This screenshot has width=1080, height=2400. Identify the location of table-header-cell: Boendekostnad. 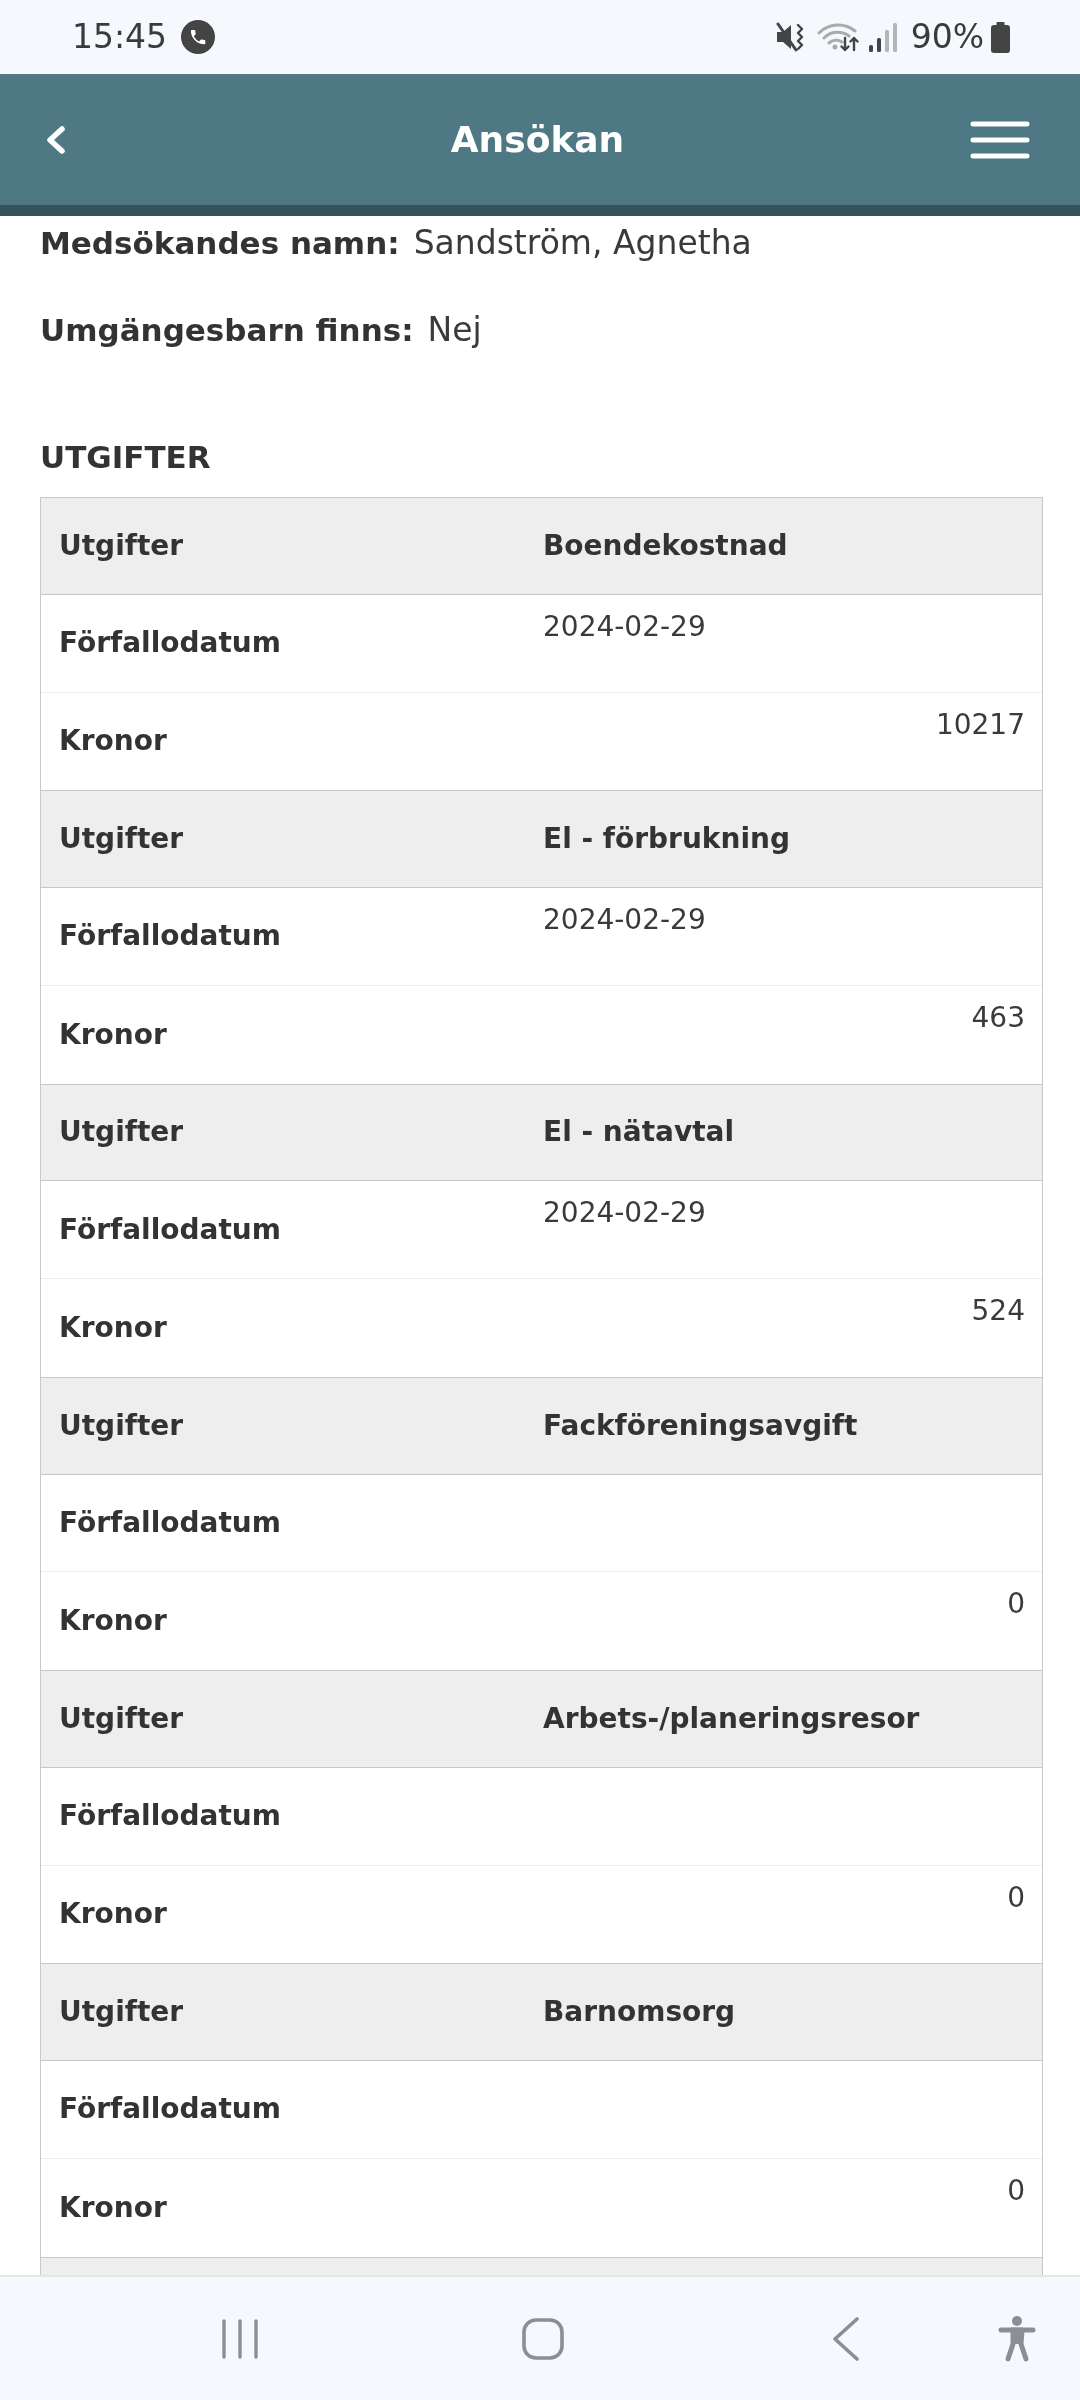
(783, 546).